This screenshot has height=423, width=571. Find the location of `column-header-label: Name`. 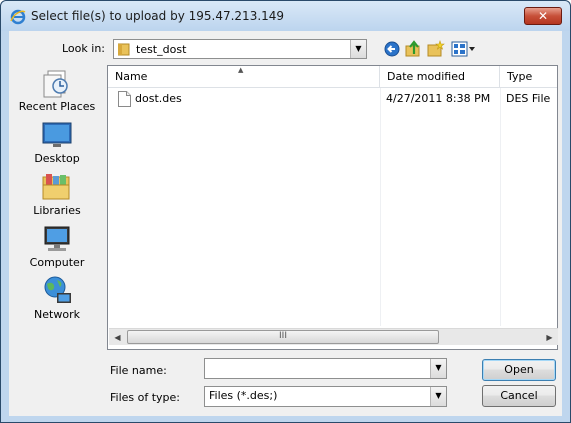

column-header-label: Name is located at coordinates (131, 76).